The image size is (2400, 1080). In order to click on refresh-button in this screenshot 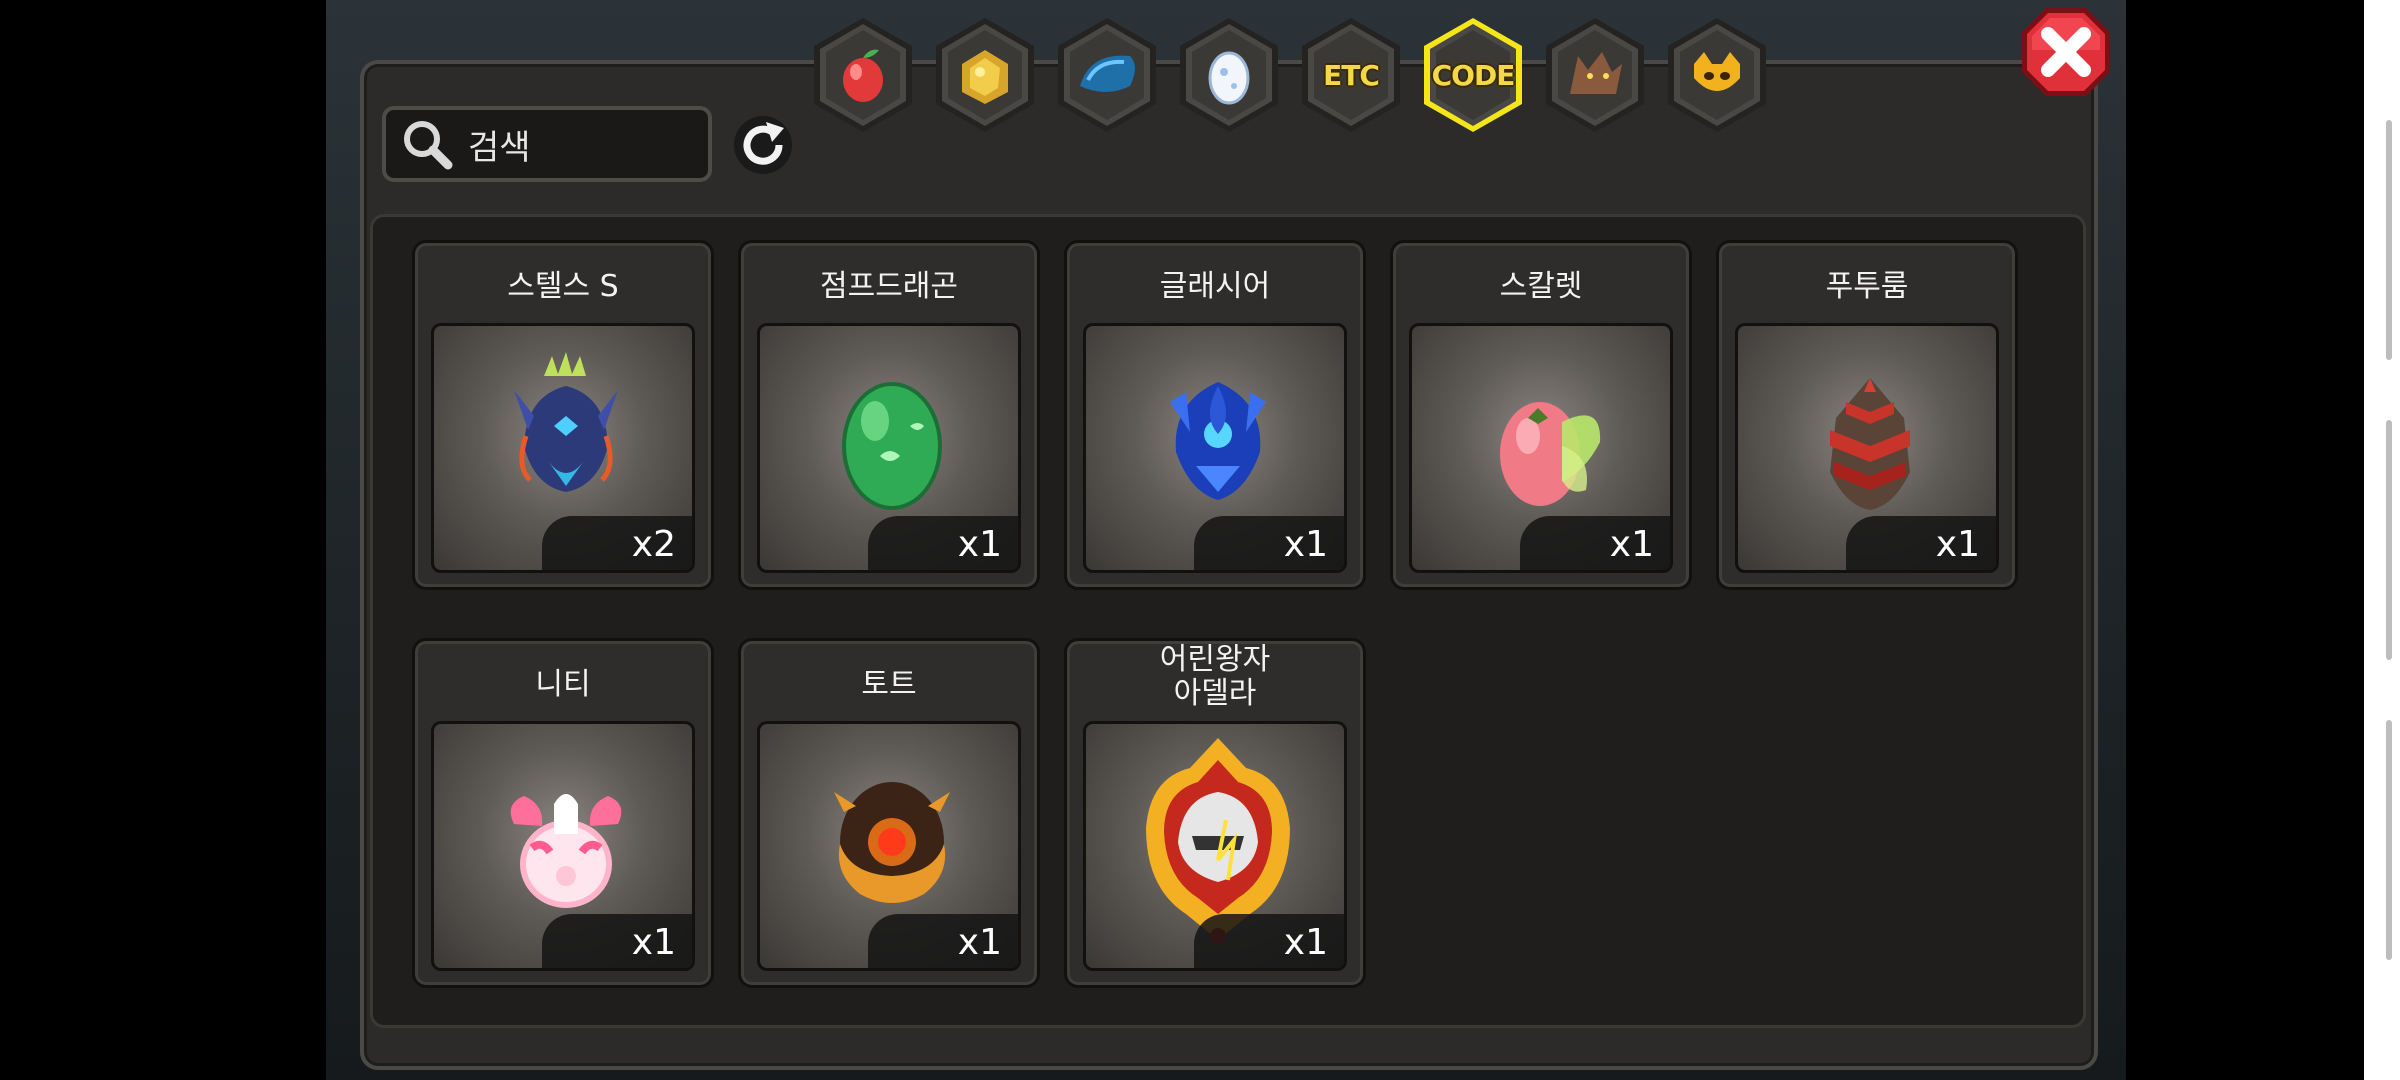, I will do `click(763, 145)`.